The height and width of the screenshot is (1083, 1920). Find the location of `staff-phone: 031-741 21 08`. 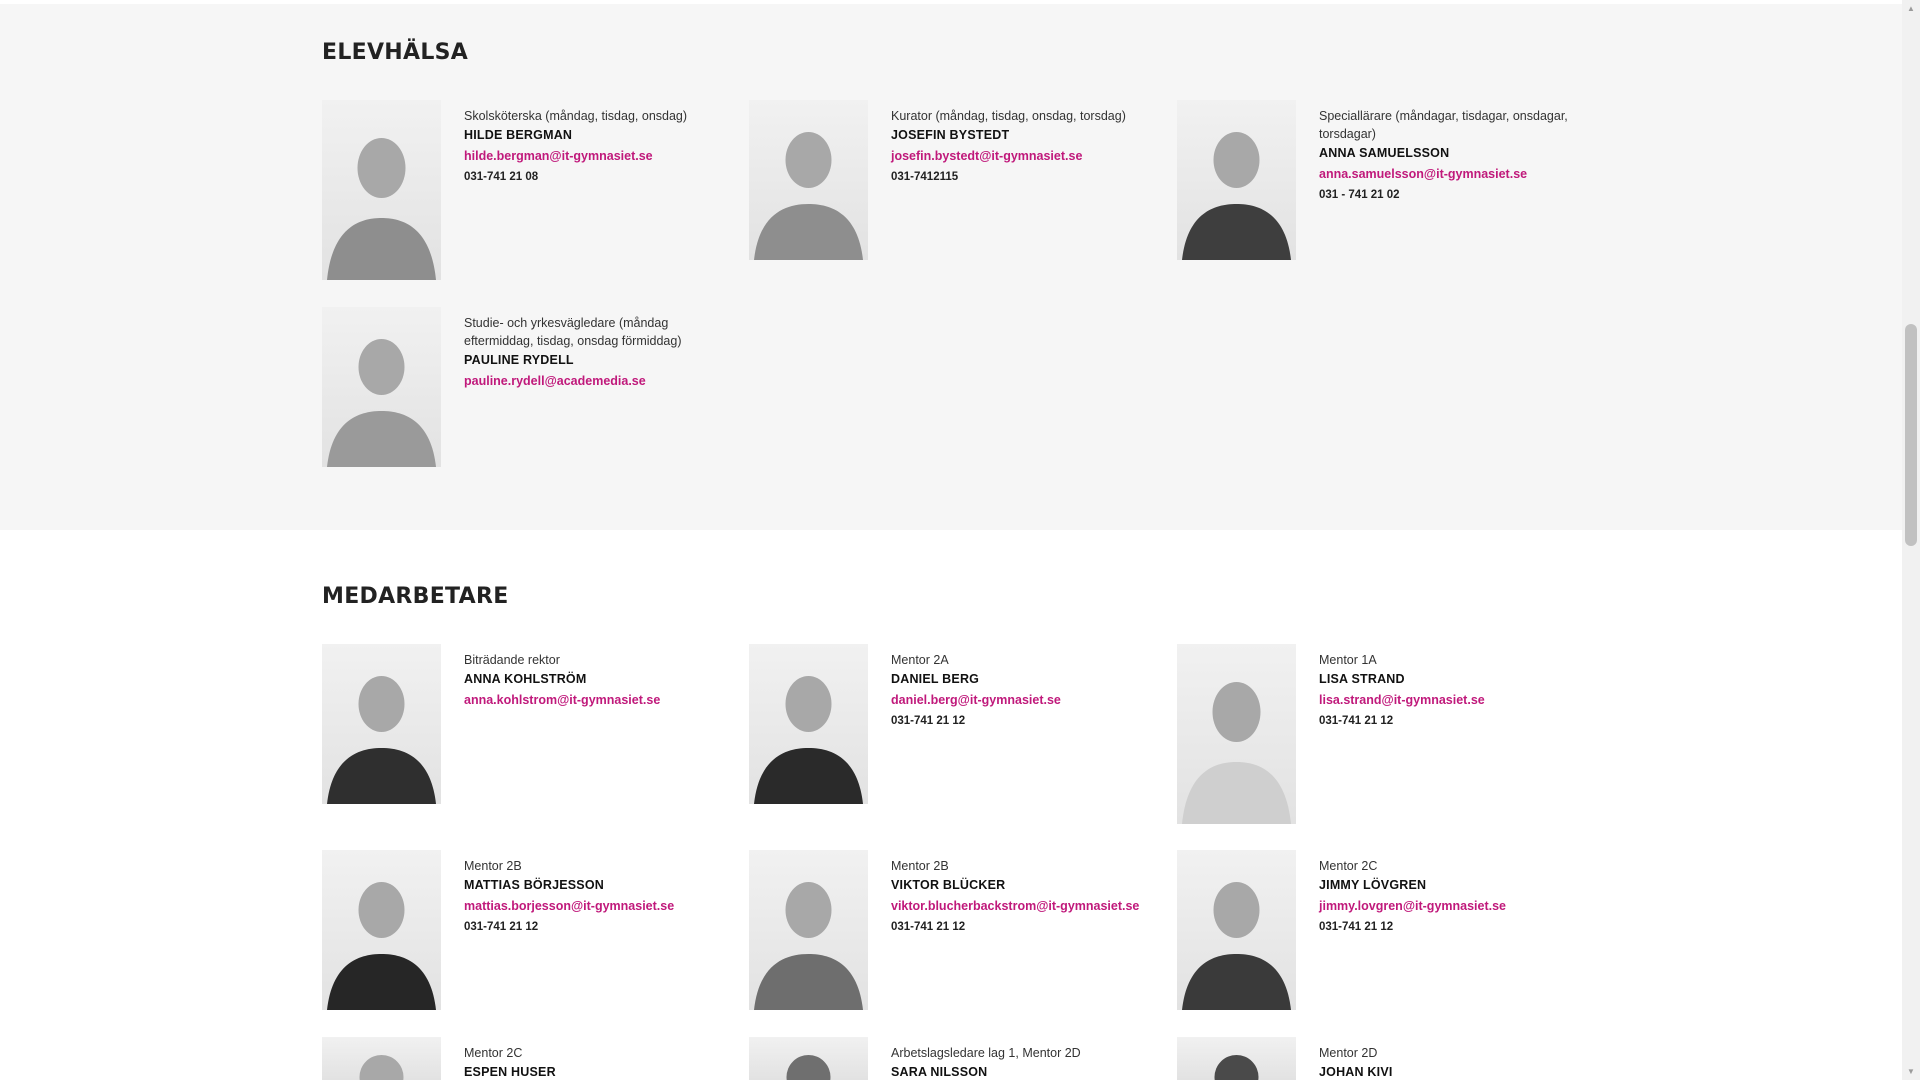

staff-phone: 031-741 21 08 is located at coordinates (501, 177).